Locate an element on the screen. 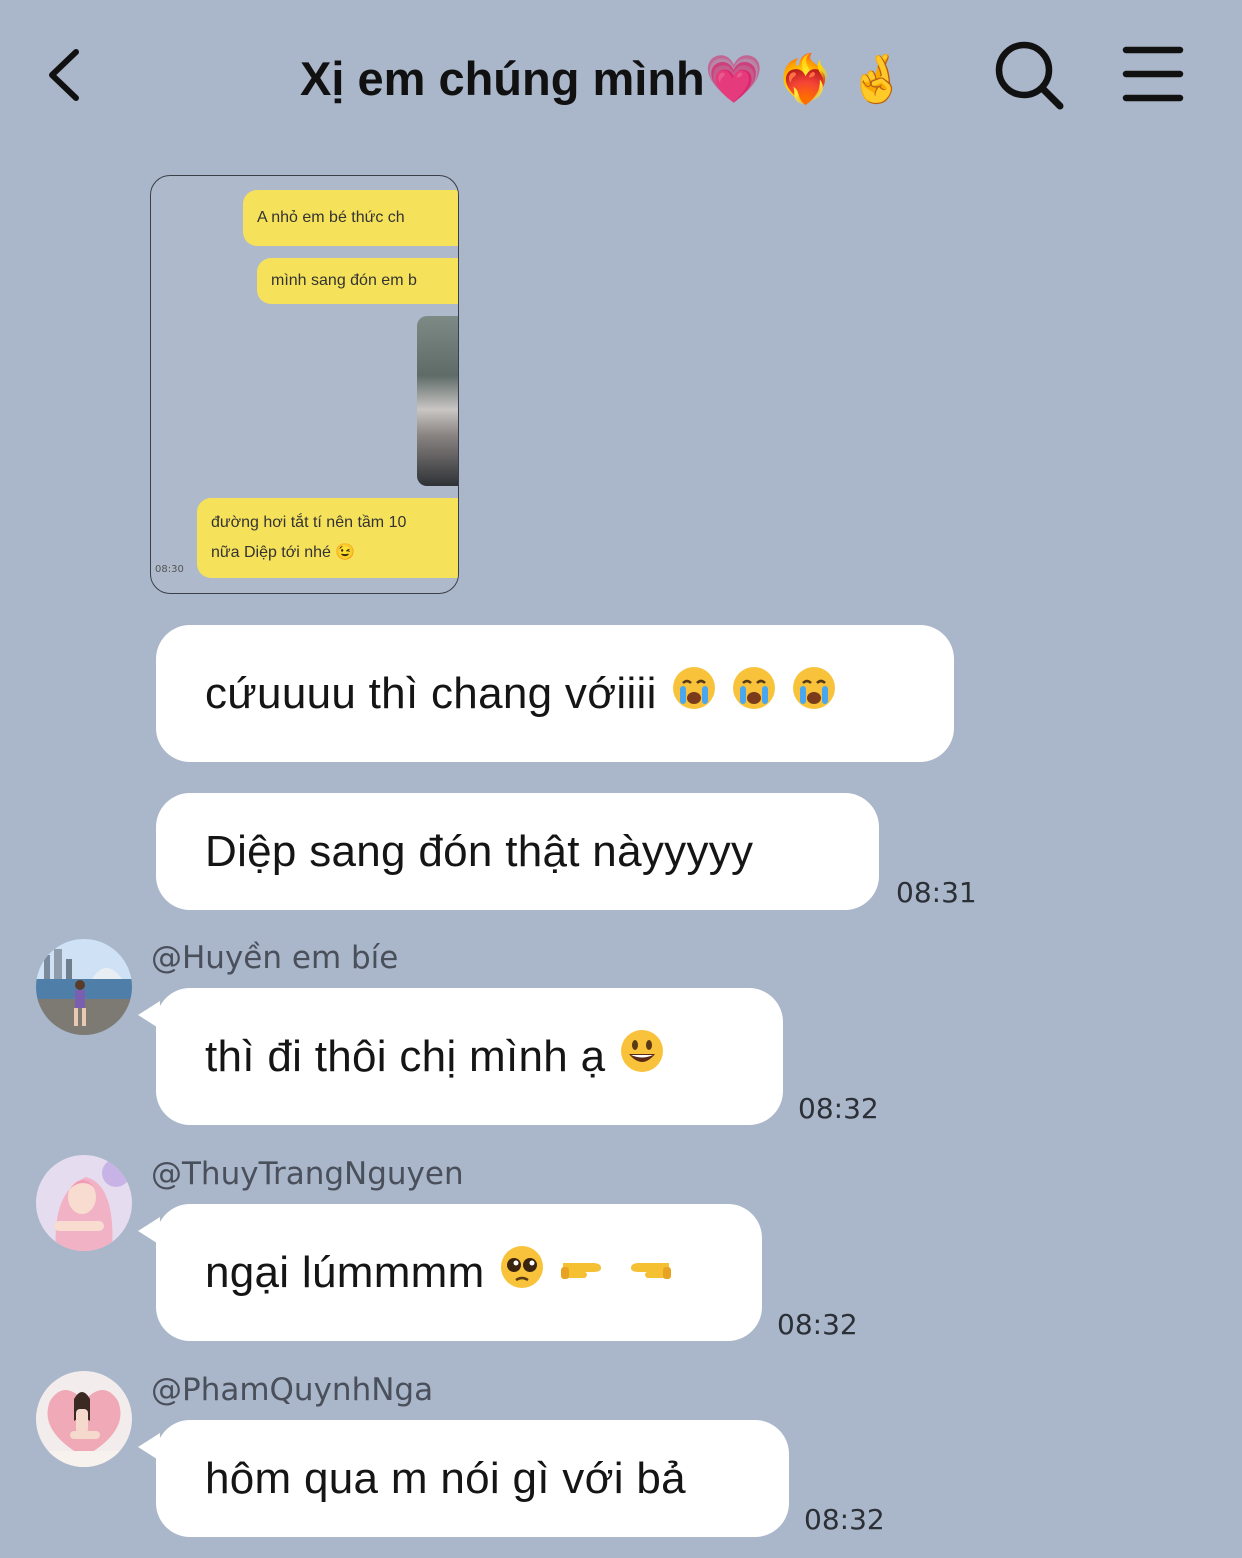  grinning-face-icon is located at coordinates (642, 1056).